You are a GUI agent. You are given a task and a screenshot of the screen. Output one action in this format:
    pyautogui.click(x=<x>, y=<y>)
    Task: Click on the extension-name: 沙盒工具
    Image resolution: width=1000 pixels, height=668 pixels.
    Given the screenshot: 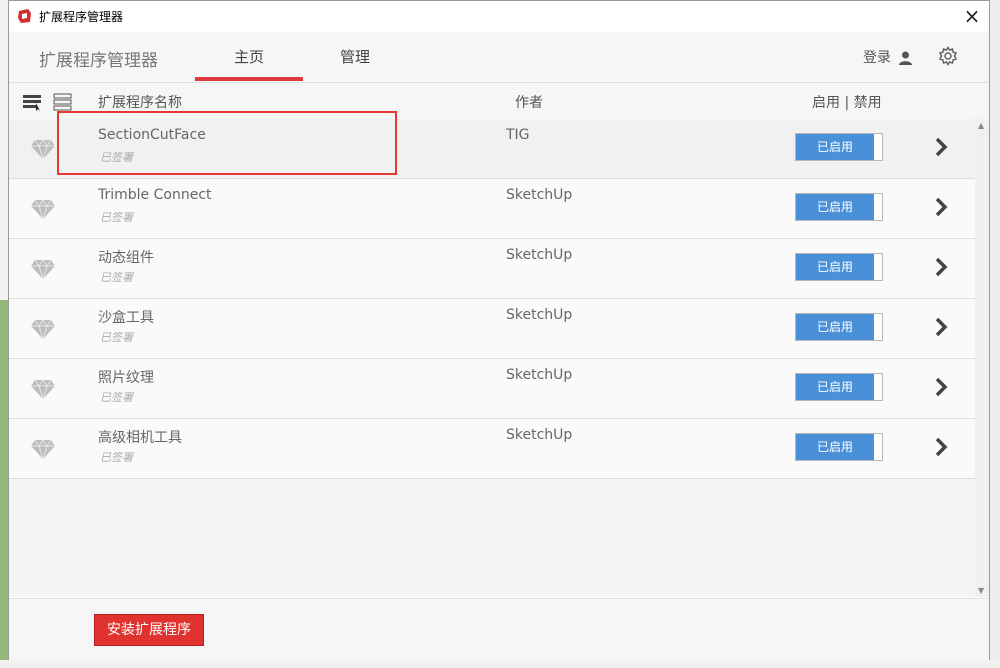 What is the action you would take?
    pyautogui.click(x=126, y=318)
    